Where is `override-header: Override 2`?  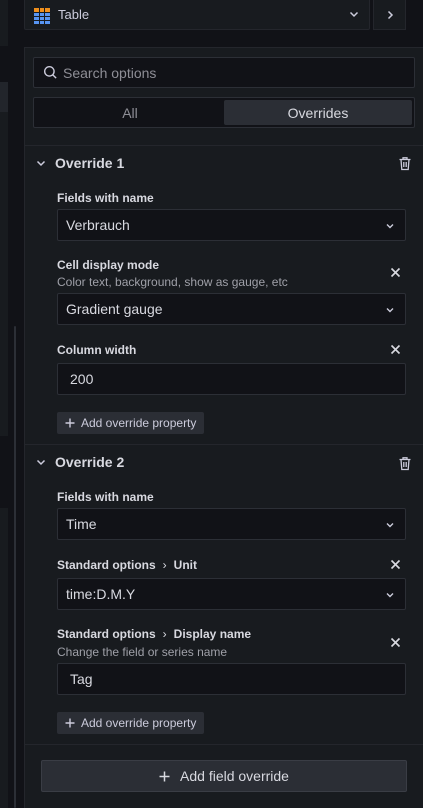 override-header: Override 2 is located at coordinates (79, 462).